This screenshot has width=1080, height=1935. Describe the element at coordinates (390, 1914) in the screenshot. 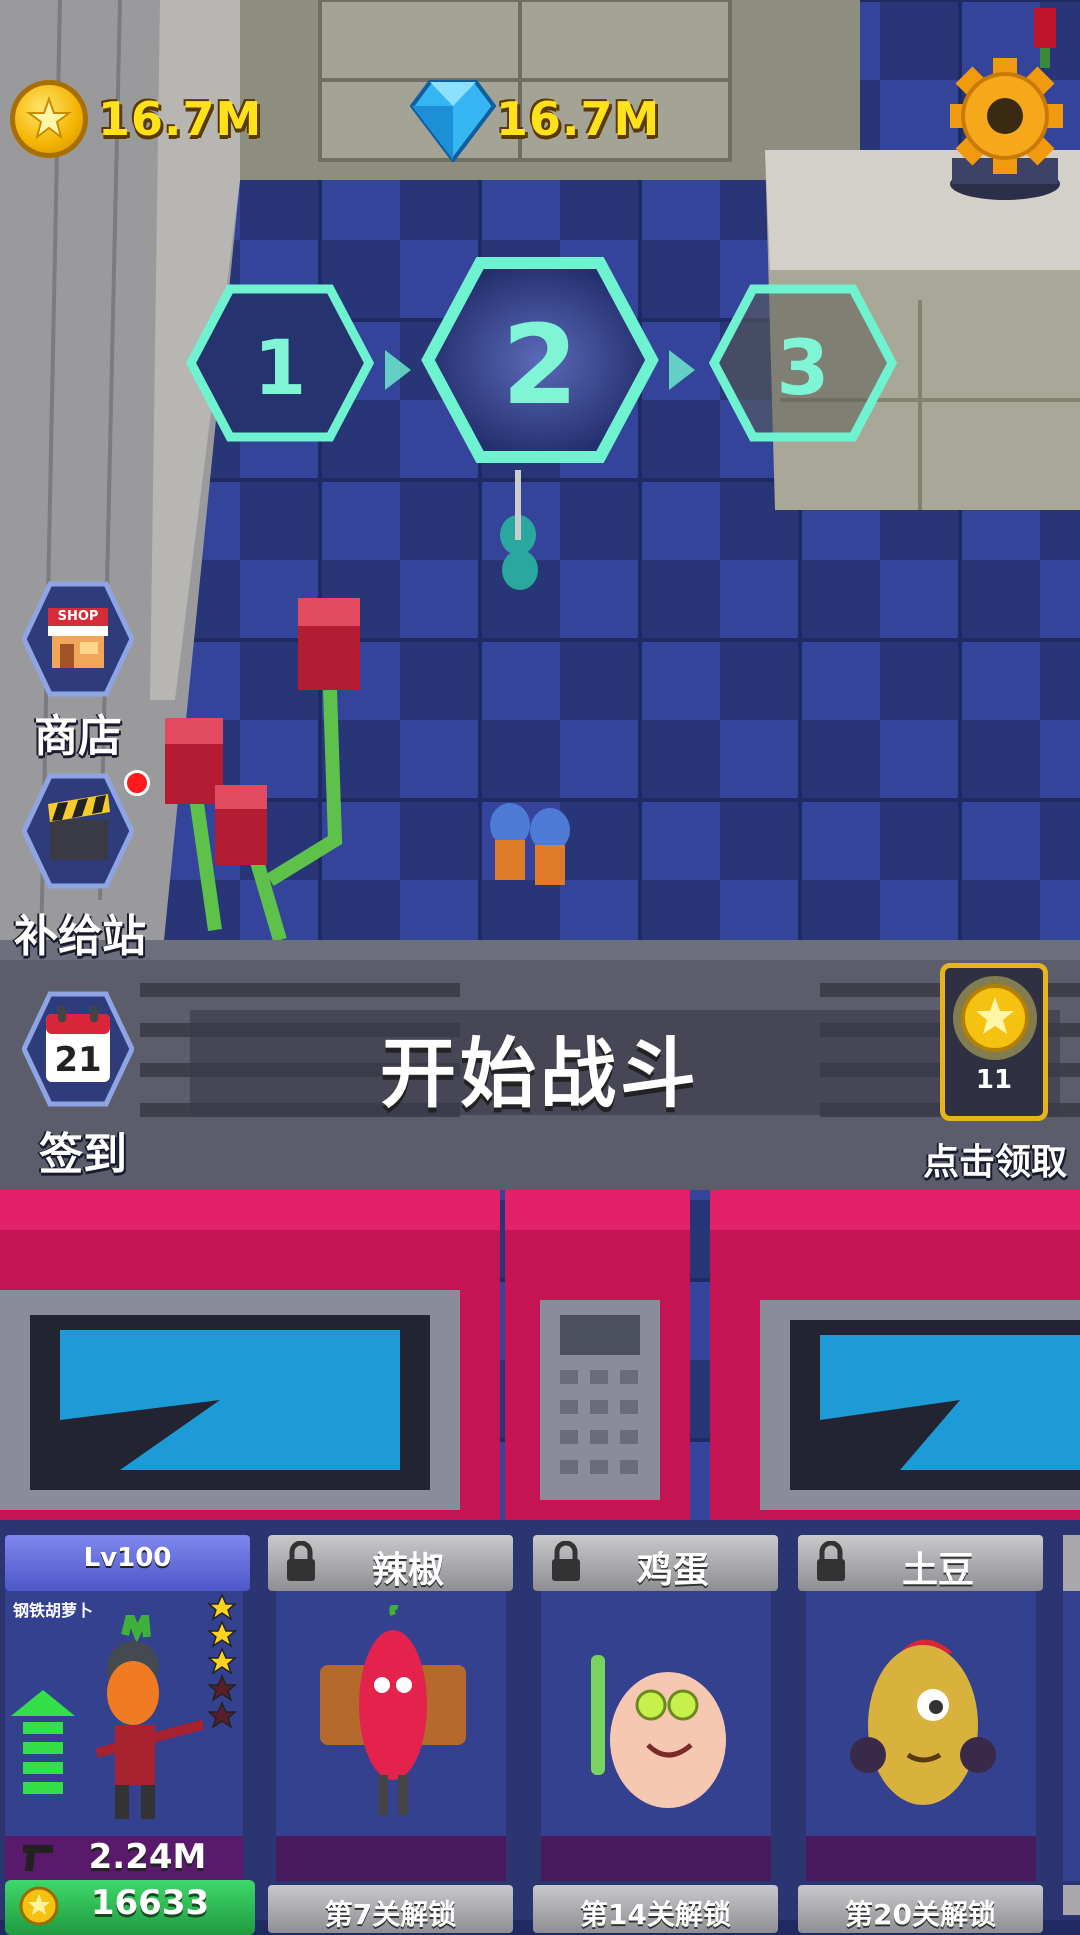

I see `unlock-hint: 第7关解锁` at that location.